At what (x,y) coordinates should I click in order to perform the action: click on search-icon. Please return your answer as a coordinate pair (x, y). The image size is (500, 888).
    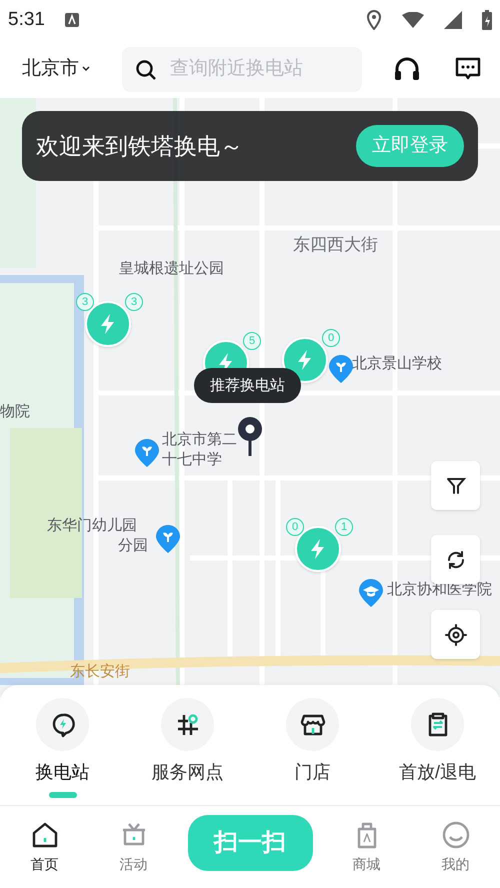
    Looking at the image, I should click on (146, 69).